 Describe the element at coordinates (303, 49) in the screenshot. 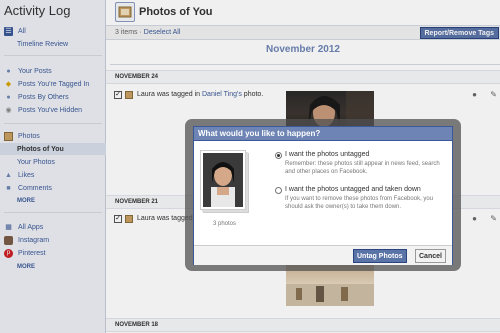

I see `month-heading: November 2012` at that location.